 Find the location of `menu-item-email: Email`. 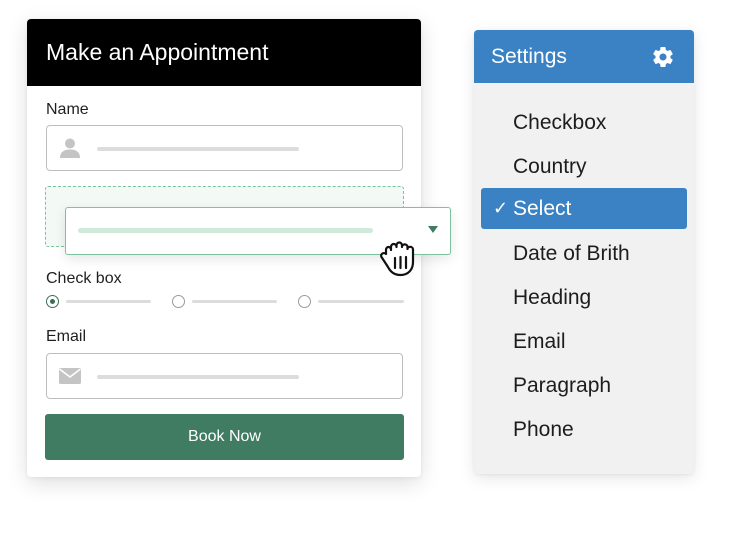

menu-item-email: Email is located at coordinates (584, 341).